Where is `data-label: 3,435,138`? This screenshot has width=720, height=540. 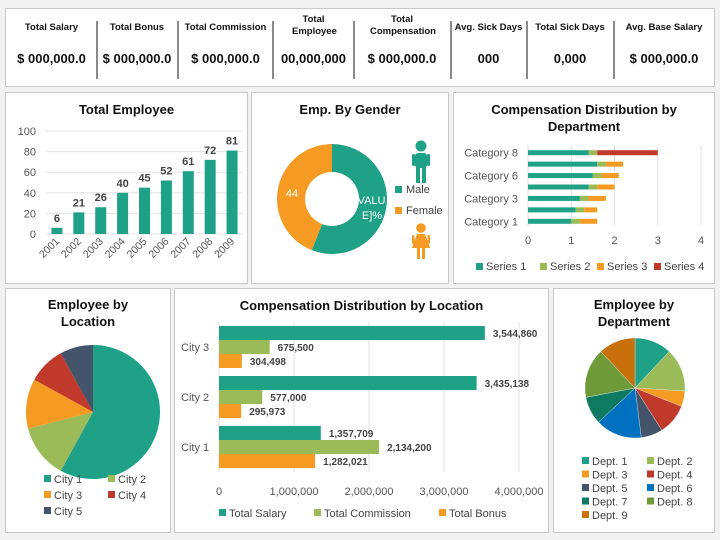 data-label: 3,435,138 is located at coordinates (507, 384).